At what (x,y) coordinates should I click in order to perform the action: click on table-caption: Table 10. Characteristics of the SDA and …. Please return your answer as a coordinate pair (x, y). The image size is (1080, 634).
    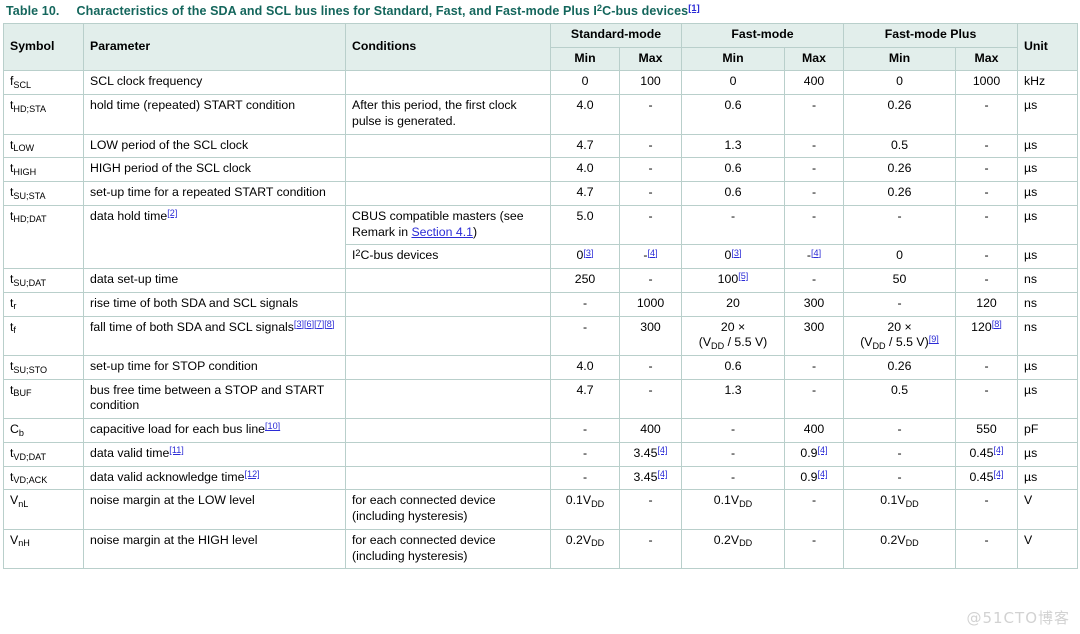
    Looking at the image, I should click on (540, 11).